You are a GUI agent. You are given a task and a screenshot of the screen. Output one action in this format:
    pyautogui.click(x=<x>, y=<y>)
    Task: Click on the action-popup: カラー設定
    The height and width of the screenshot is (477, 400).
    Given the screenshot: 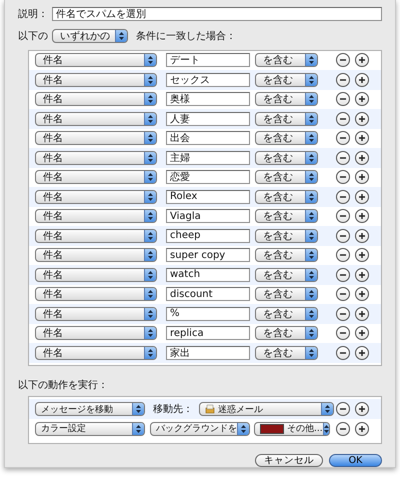 What is the action you would take?
    pyautogui.click(x=90, y=429)
    